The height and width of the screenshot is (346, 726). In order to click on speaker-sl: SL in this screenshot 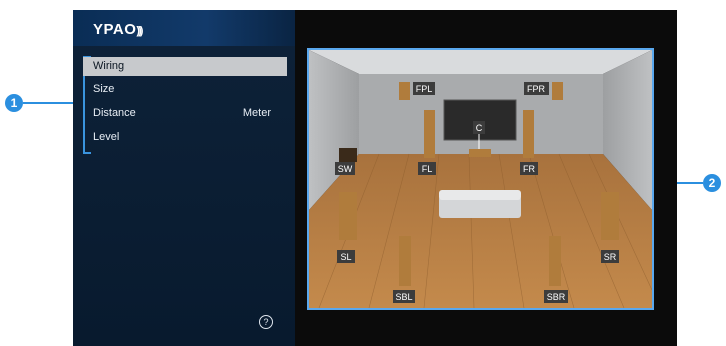, I will do `click(347, 227)`.